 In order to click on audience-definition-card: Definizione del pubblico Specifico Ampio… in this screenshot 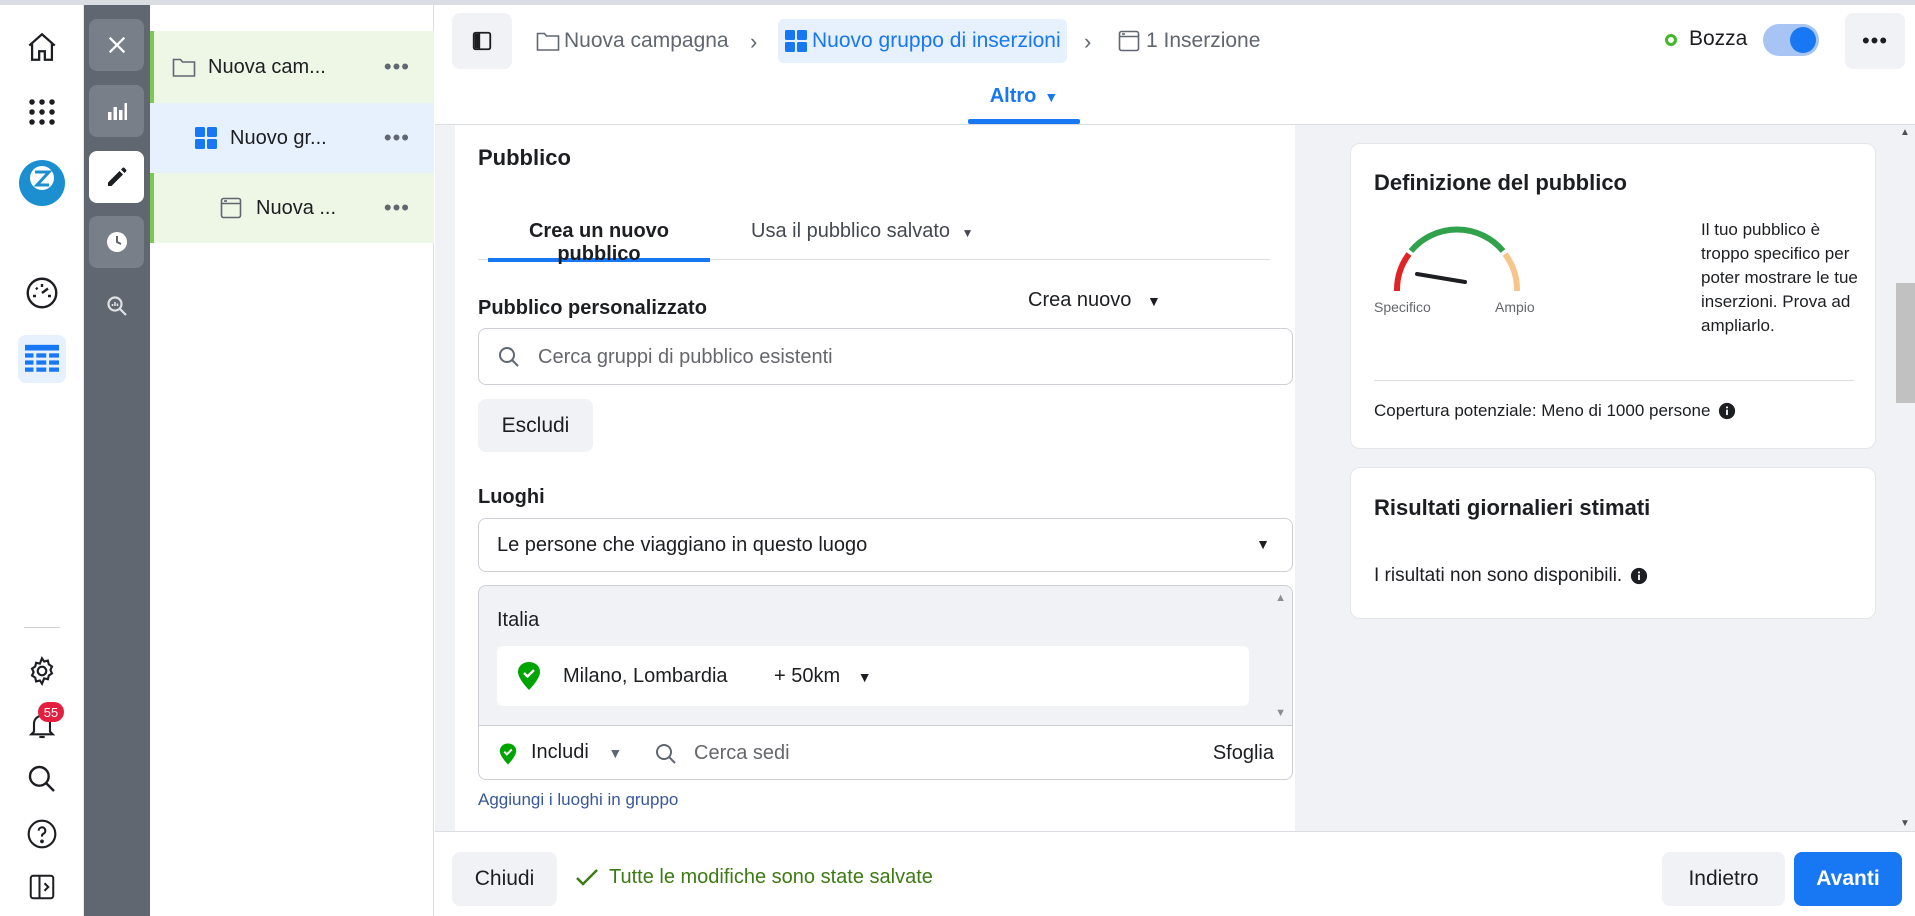, I will do `click(1613, 296)`.